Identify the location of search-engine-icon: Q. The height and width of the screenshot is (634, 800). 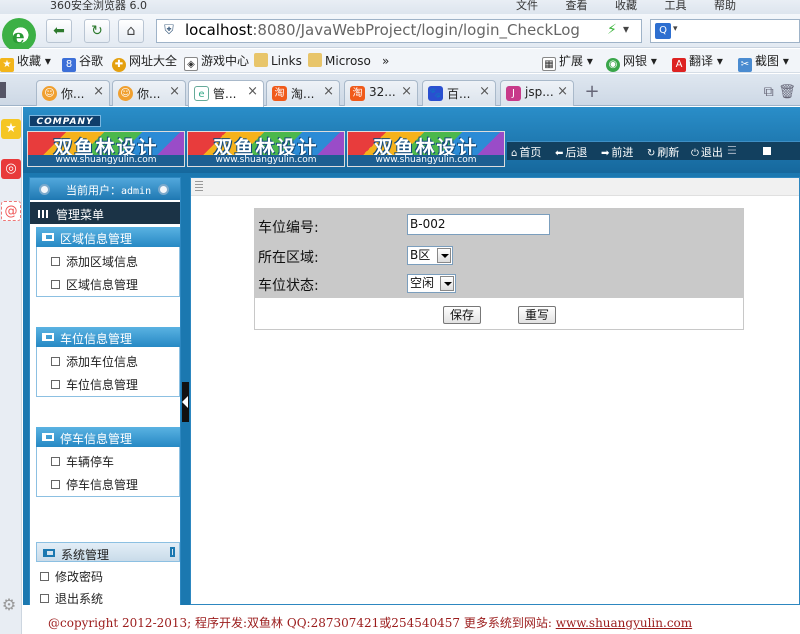
(663, 31).